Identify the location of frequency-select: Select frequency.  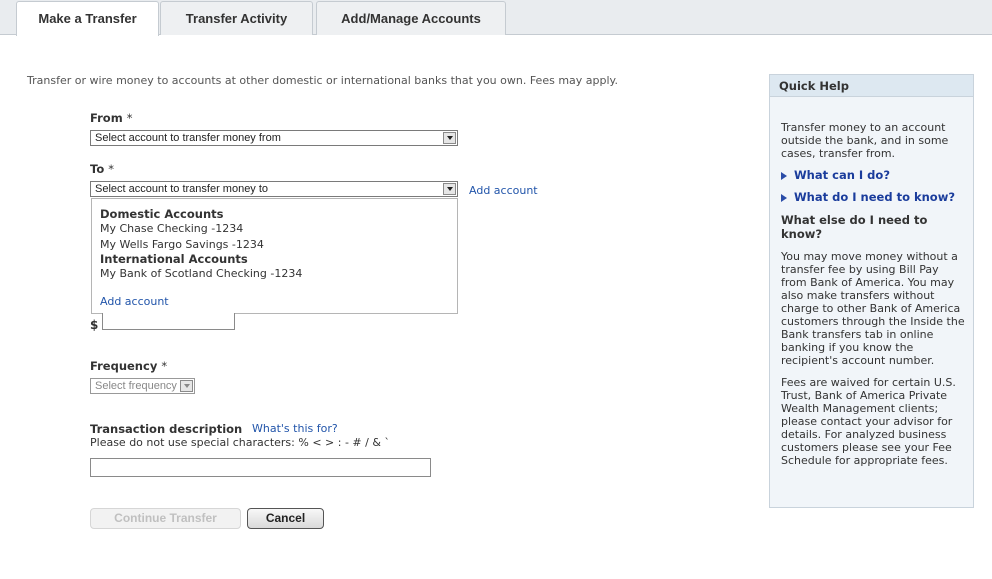
(142, 386).